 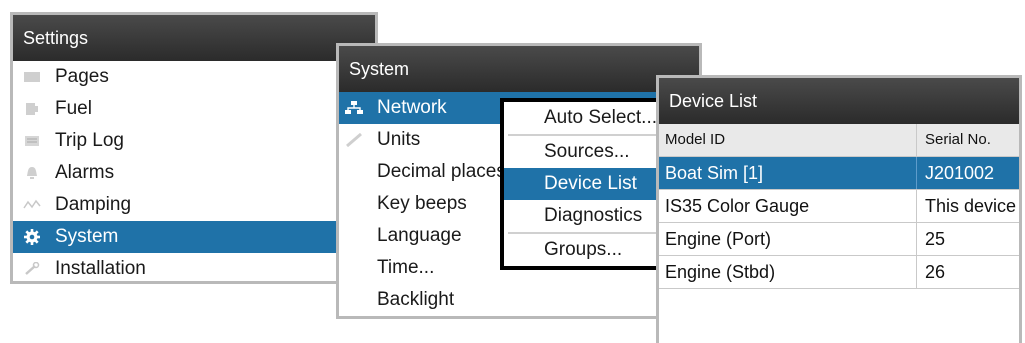 I want to click on settings-item-installation: Installation, so click(x=194, y=267).